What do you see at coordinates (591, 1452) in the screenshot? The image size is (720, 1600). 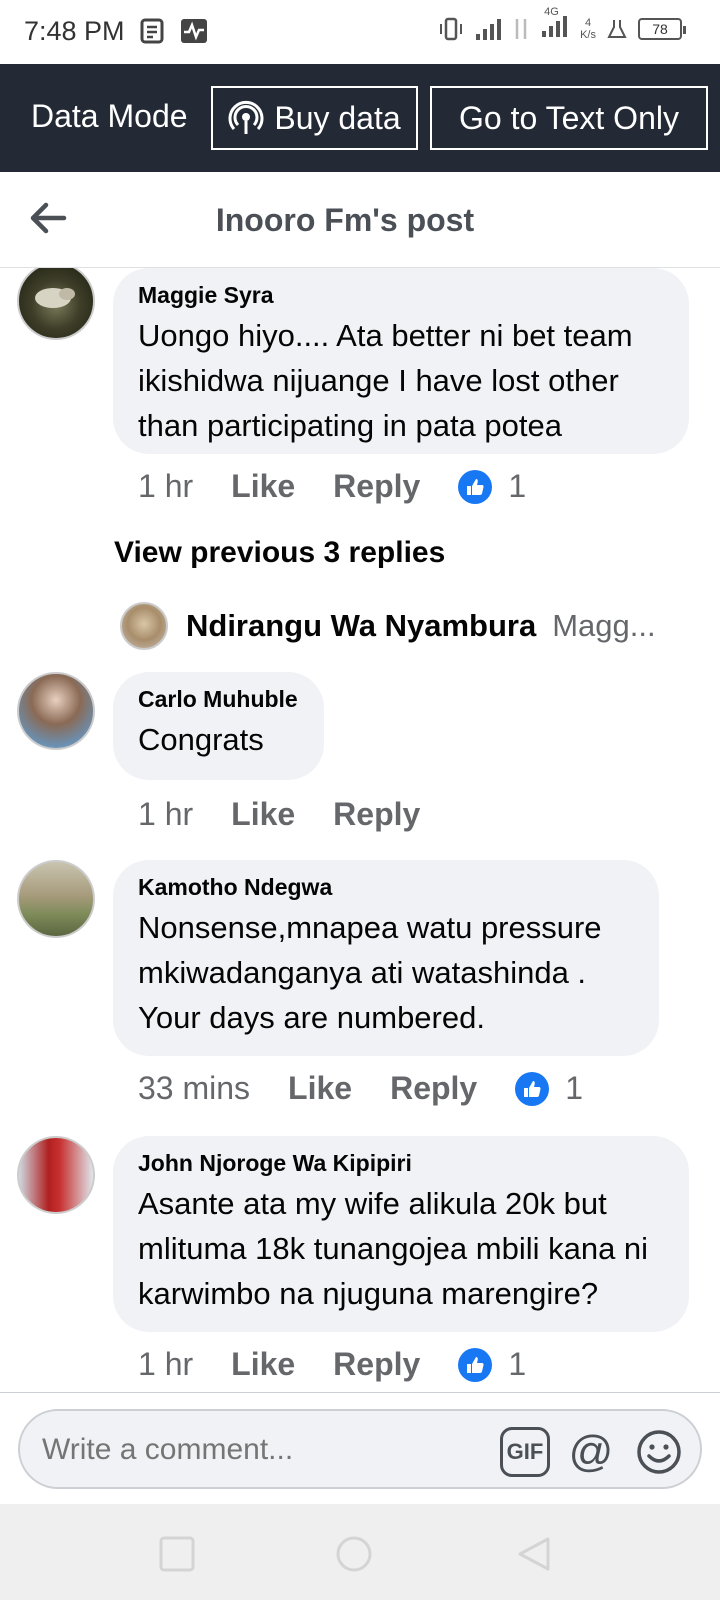 I see `mention-icon: @` at bounding box center [591, 1452].